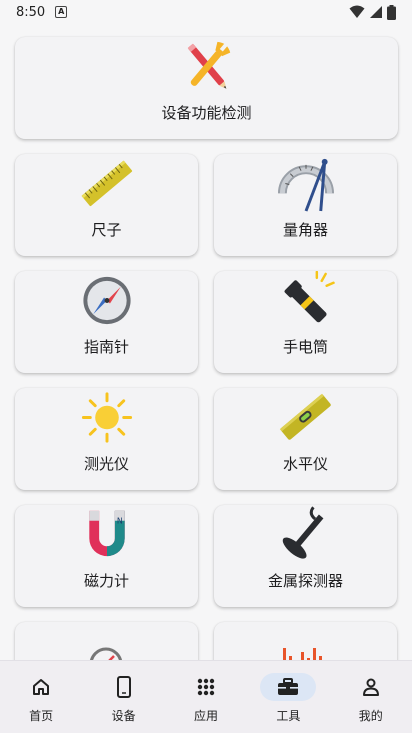 The width and height of the screenshot is (412, 733). I want to click on tool-label: 磁力计, so click(106, 581).